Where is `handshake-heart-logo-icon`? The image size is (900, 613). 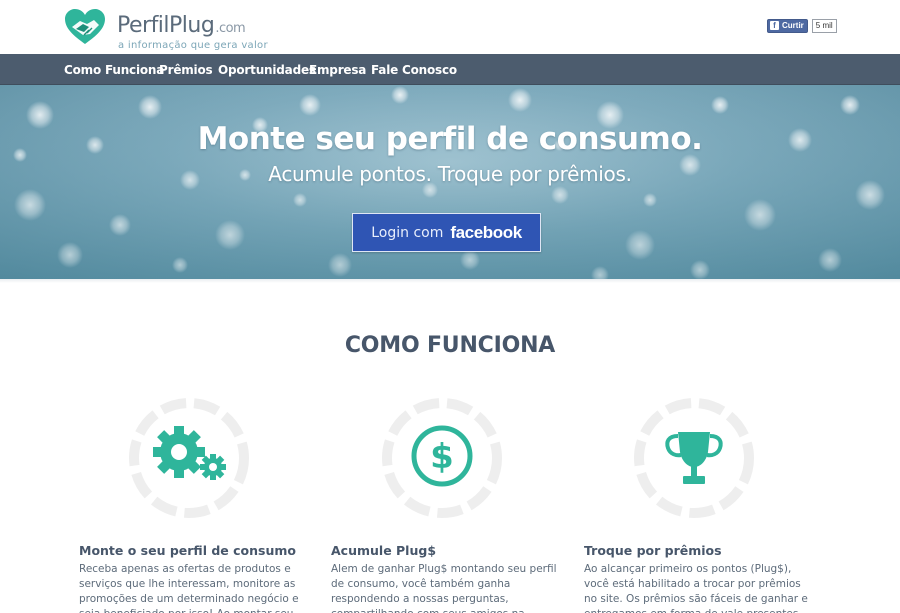 handshake-heart-logo-icon is located at coordinates (85, 26).